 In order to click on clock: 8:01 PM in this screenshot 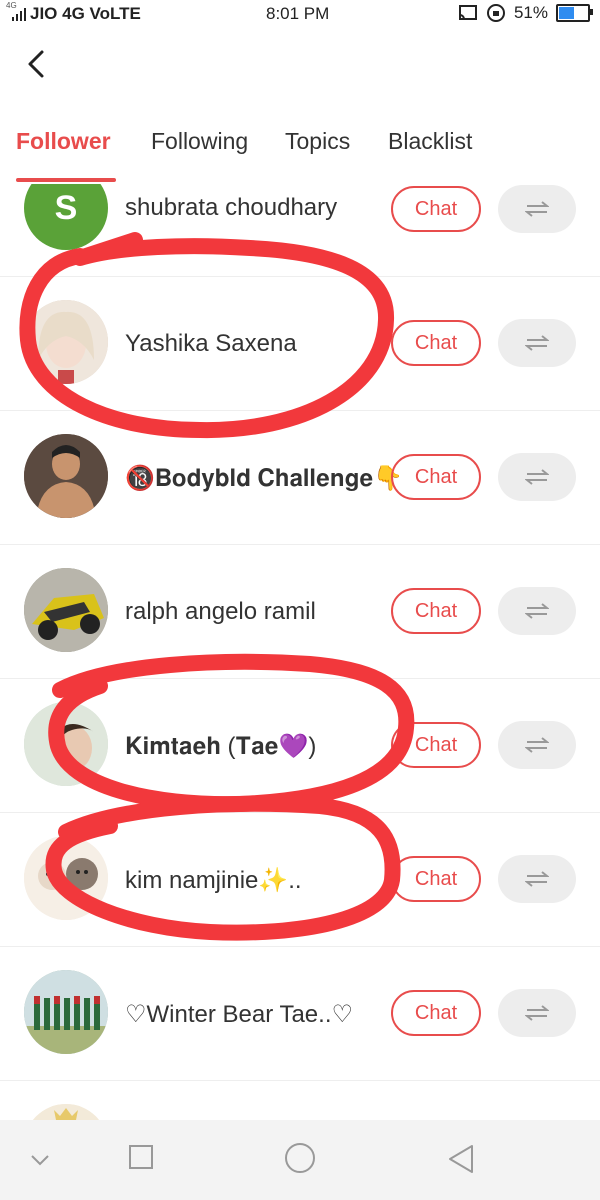, I will do `click(298, 13)`.